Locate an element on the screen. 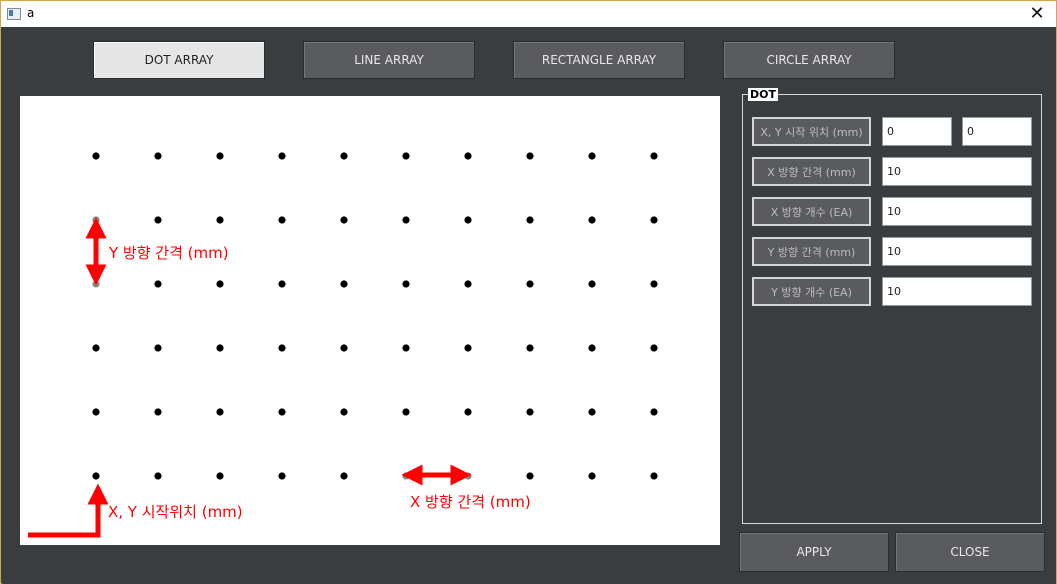 The height and width of the screenshot is (584, 1057). start-y-input is located at coordinates (997, 131).